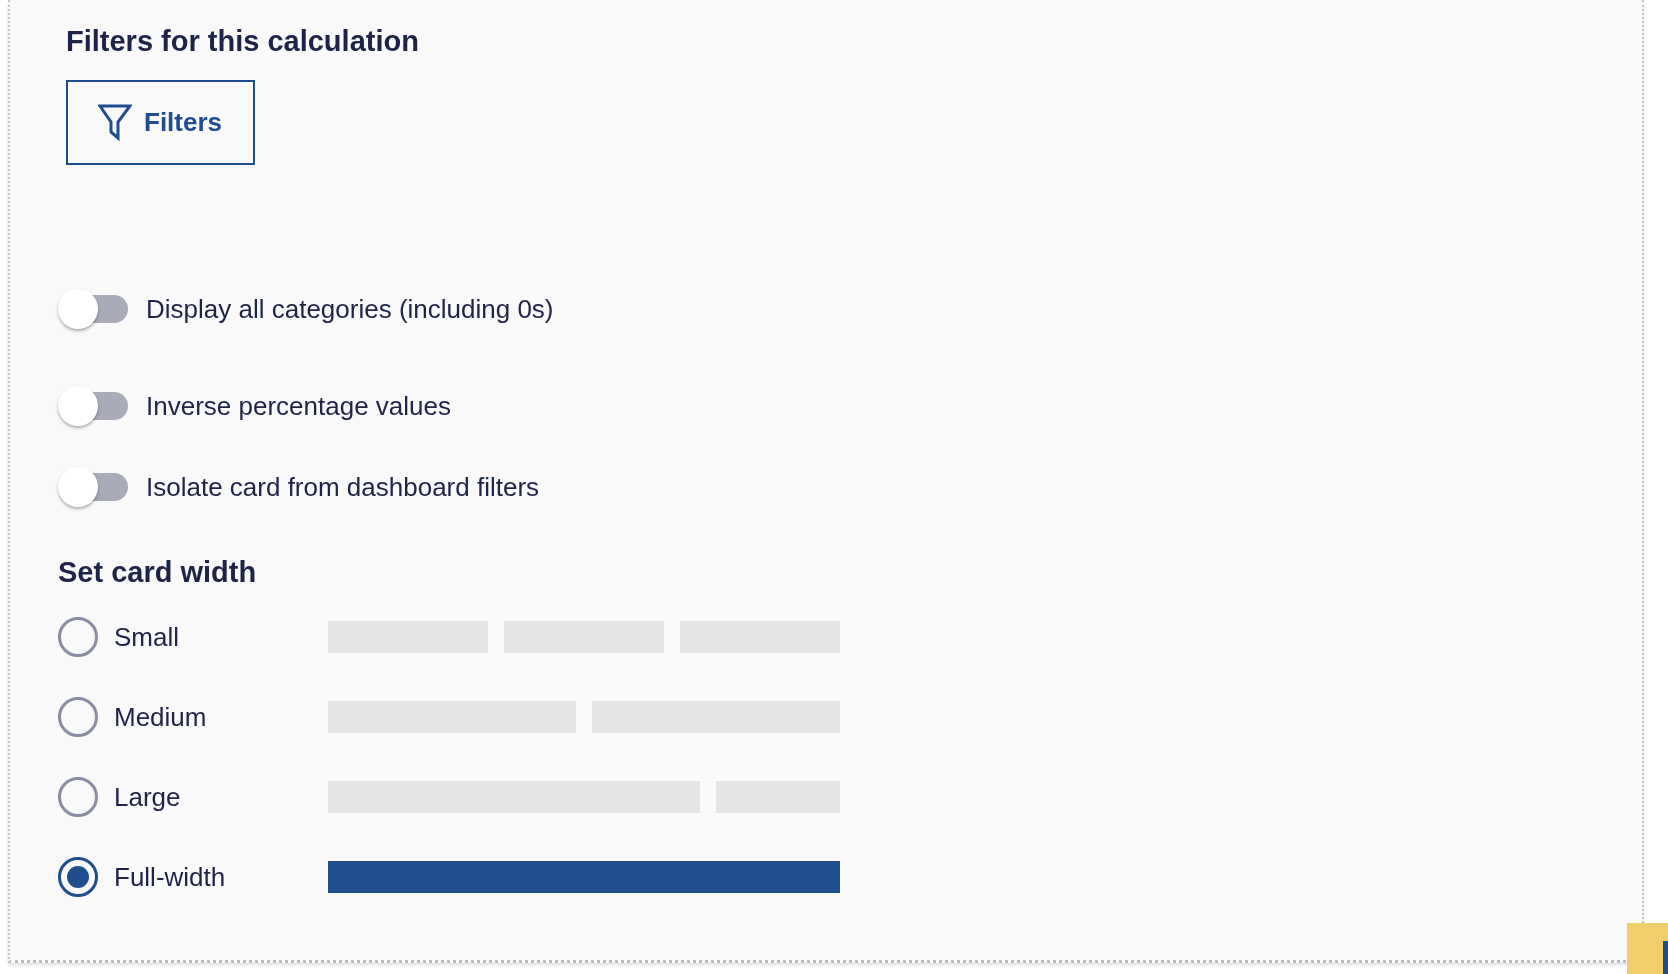  I want to click on filter-icon, so click(115, 122).